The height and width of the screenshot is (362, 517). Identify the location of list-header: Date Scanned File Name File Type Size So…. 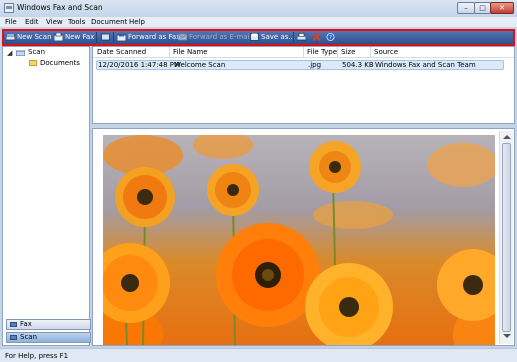
(303, 52).